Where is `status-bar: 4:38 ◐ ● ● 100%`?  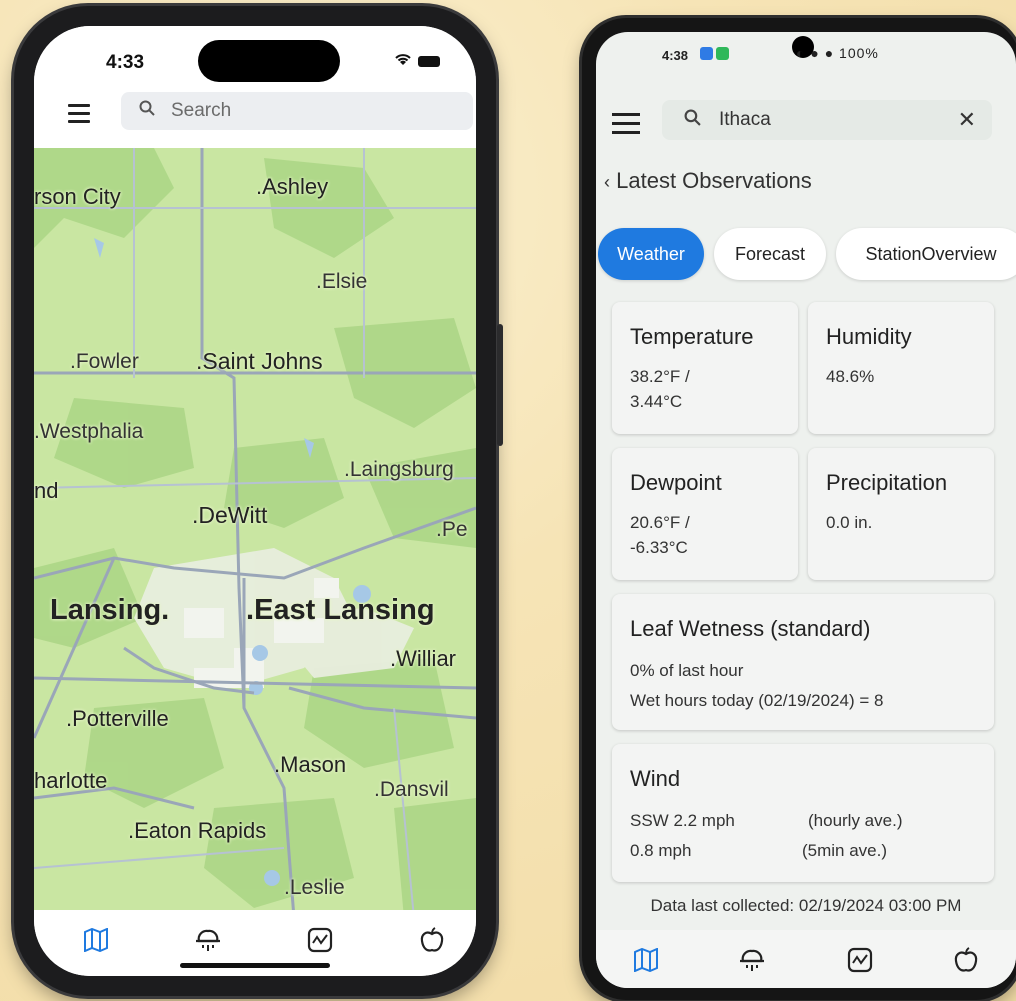
status-bar: 4:38 ◐ ● ● 100% is located at coordinates (806, 55).